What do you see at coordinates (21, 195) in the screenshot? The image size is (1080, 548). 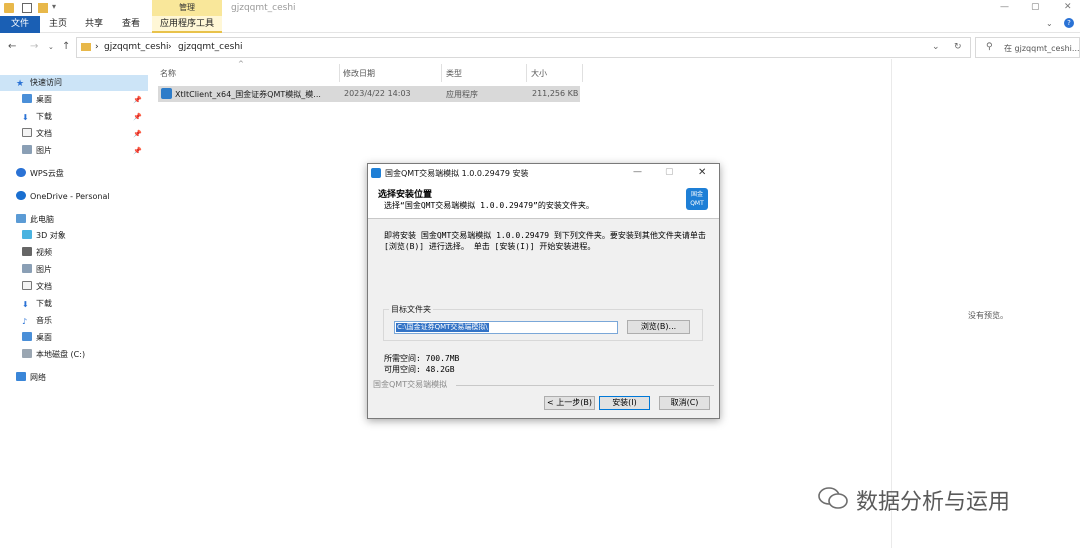 I see `onedrive-icon` at bounding box center [21, 195].